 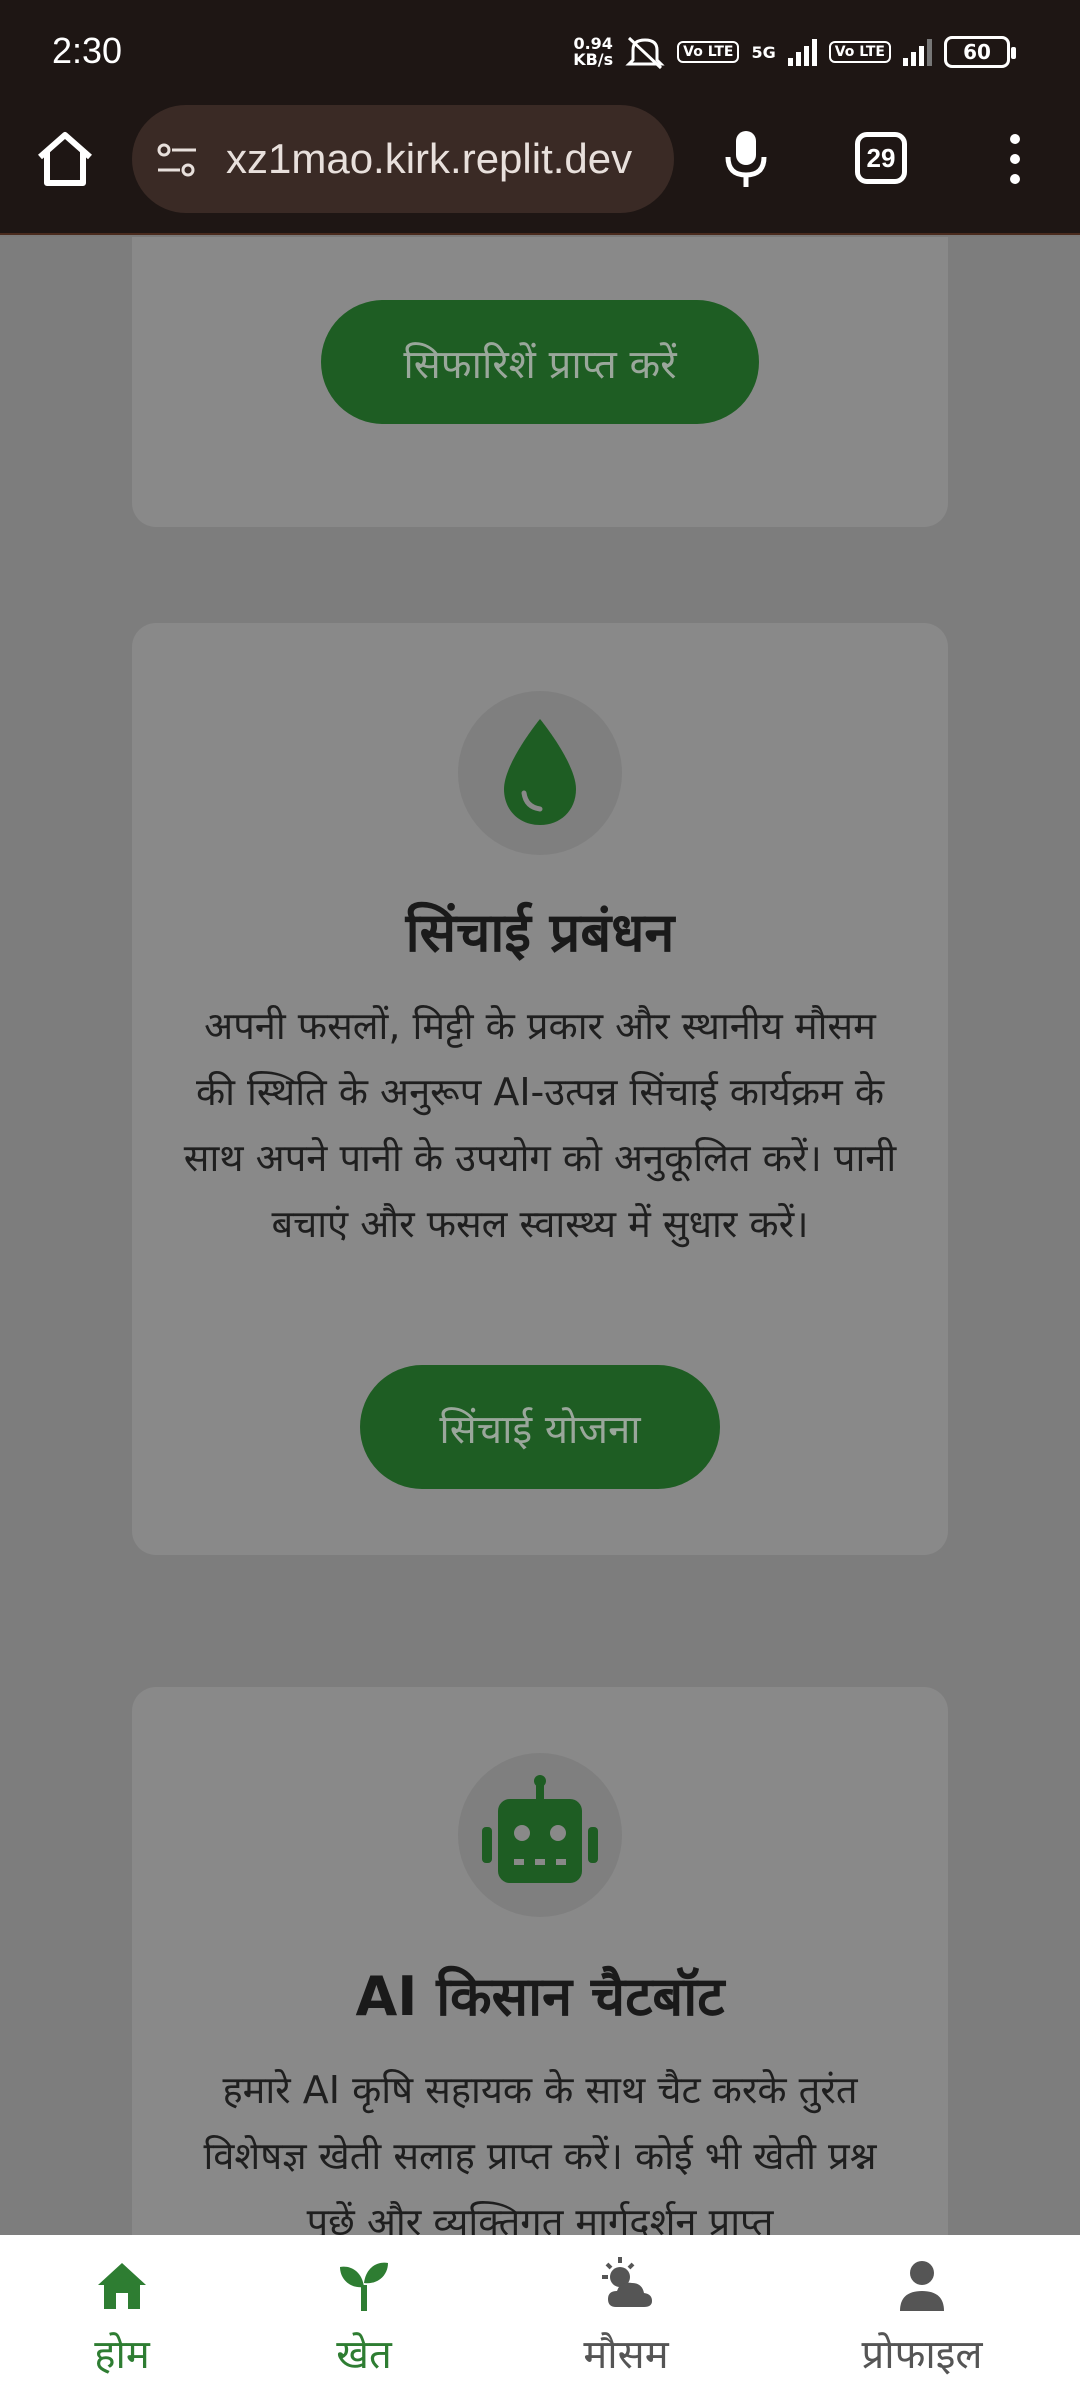 I want to click on nav-item-weather: मौसम, so click(x=626, y=2317).